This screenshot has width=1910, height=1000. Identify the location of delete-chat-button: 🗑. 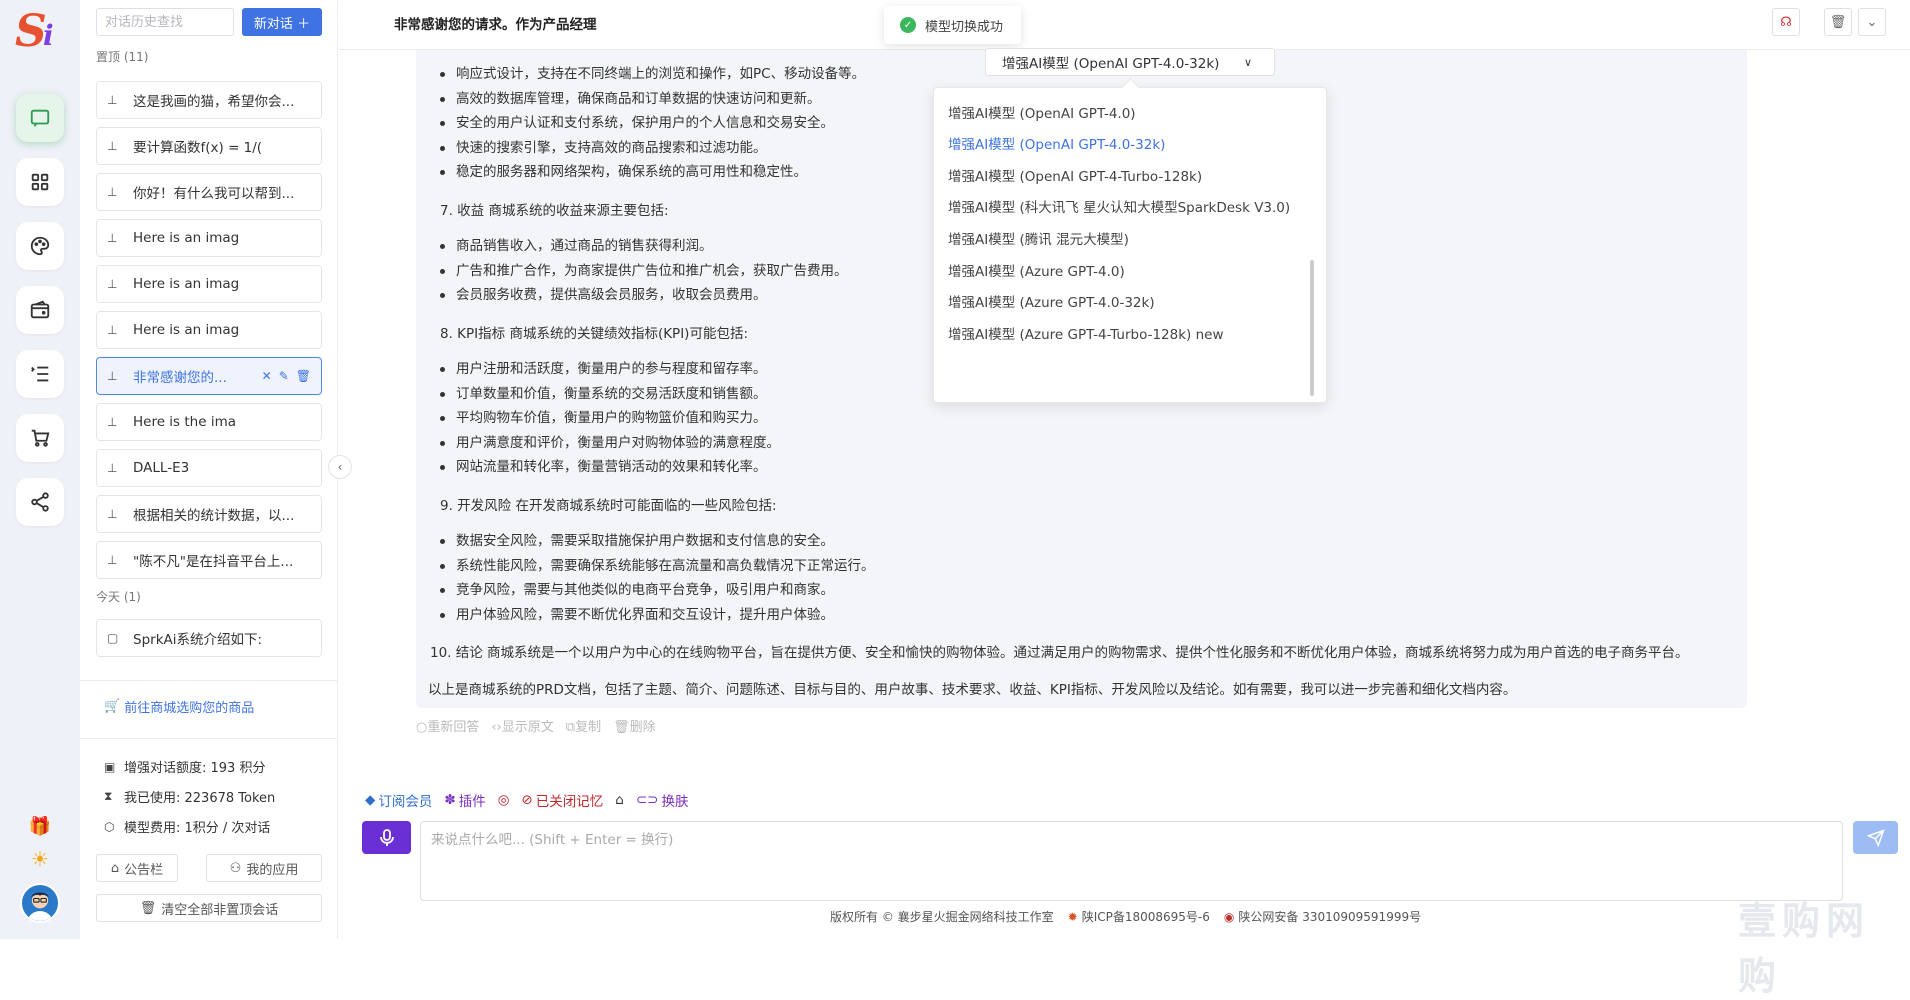
(1838, 22).